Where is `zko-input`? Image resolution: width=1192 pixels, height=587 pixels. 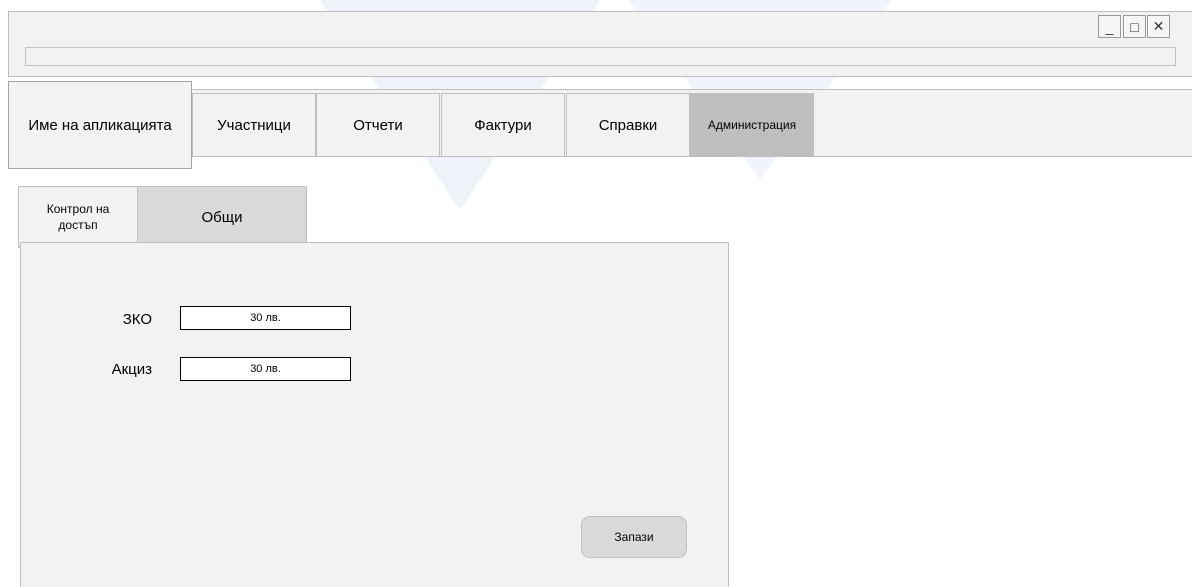 zko-input is located at coordinates (265, 318).